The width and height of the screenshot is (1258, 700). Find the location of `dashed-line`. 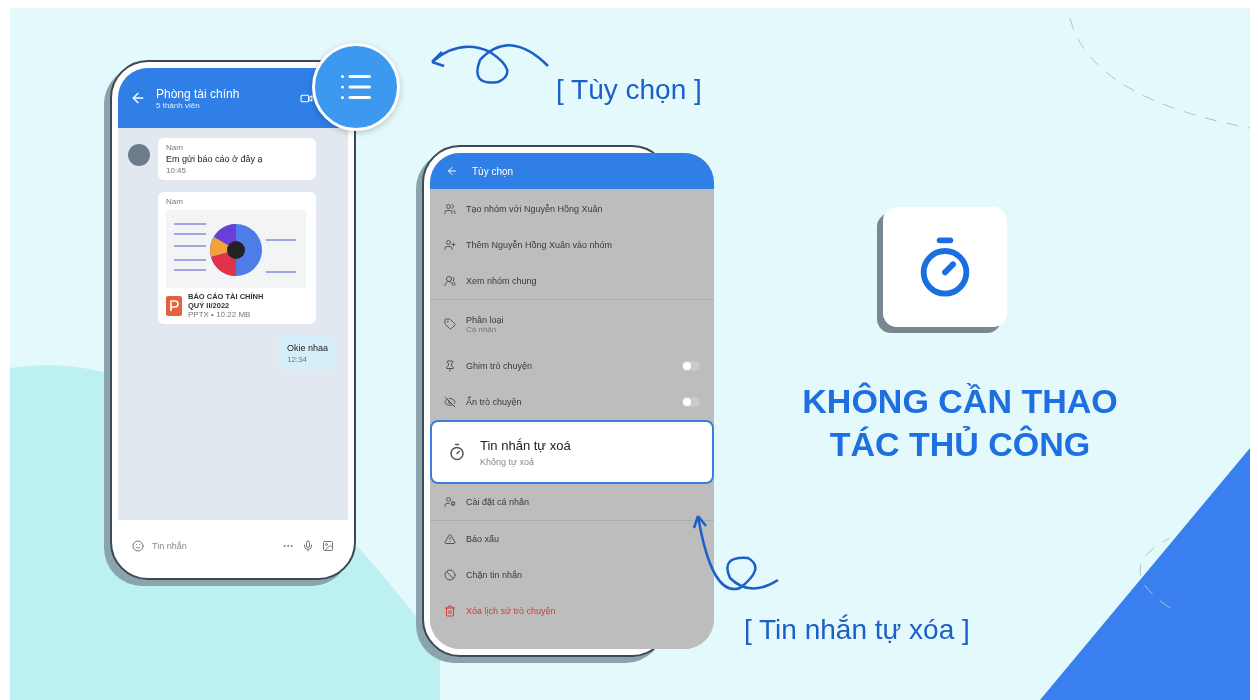

dashed-line is located at coordinates (1155, 573).